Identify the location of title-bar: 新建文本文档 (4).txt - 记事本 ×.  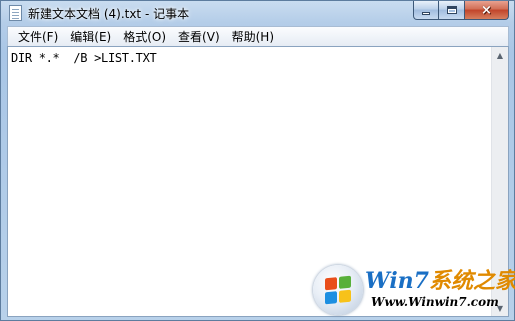
(257, 13).